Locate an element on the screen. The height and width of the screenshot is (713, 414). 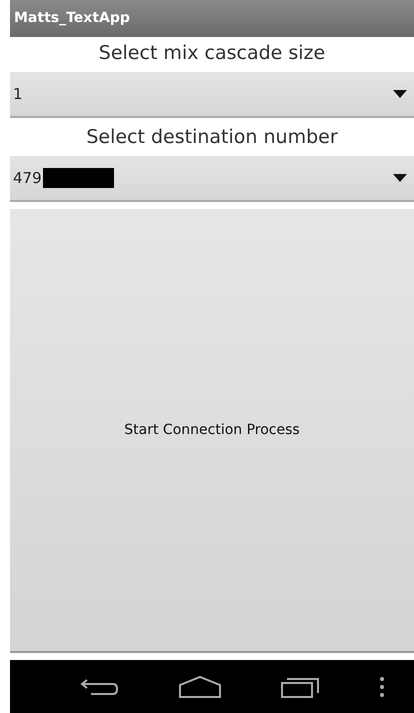
dropdown: 1 is located at coordinates (212, 95).